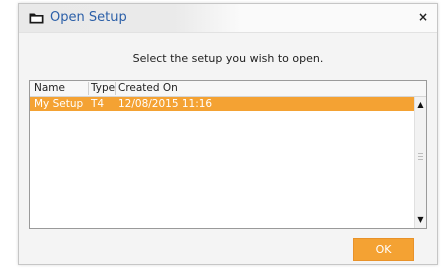 This screenshot has height=269, width=443. Describe the element at coordinates (228, 18) in the screenshot. I see `title-bar: Open Setup ×` at that location.